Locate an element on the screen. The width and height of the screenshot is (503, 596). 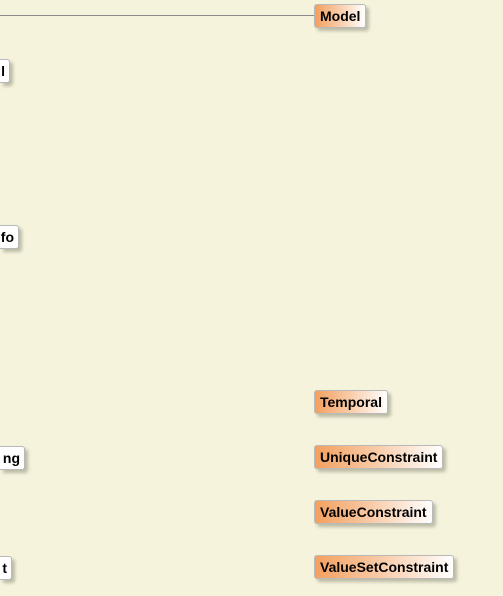
node-temporal: Temporal is located at coordinates (351, 402).